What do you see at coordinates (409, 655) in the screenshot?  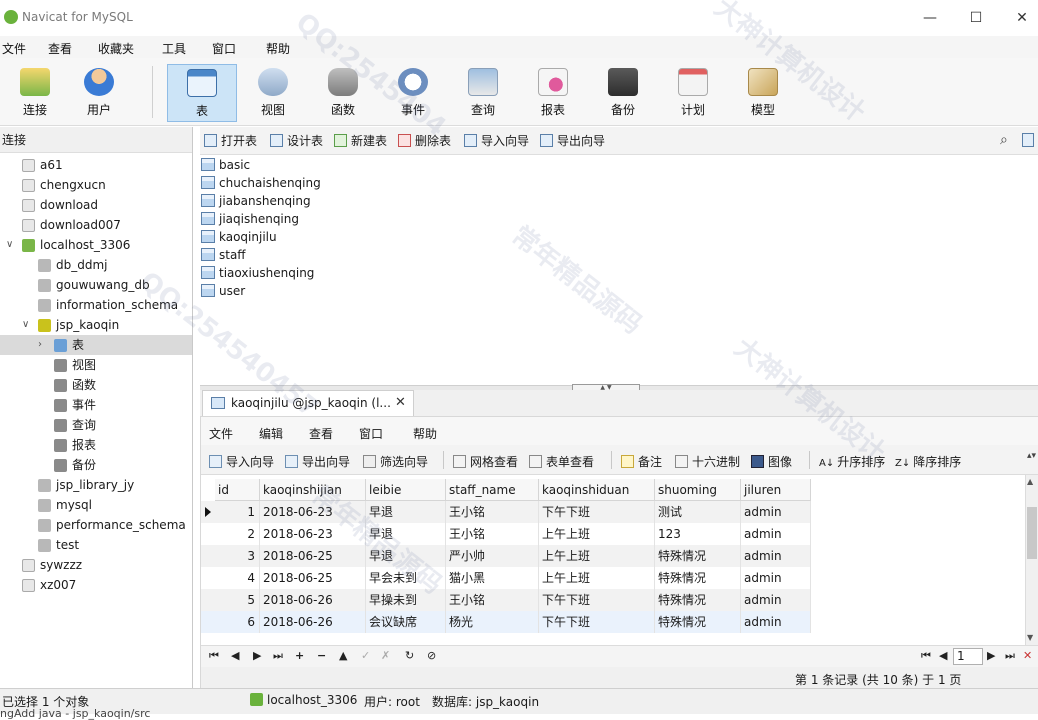 I see `refresh-icon: ↻` at bounding box center [409, 655].